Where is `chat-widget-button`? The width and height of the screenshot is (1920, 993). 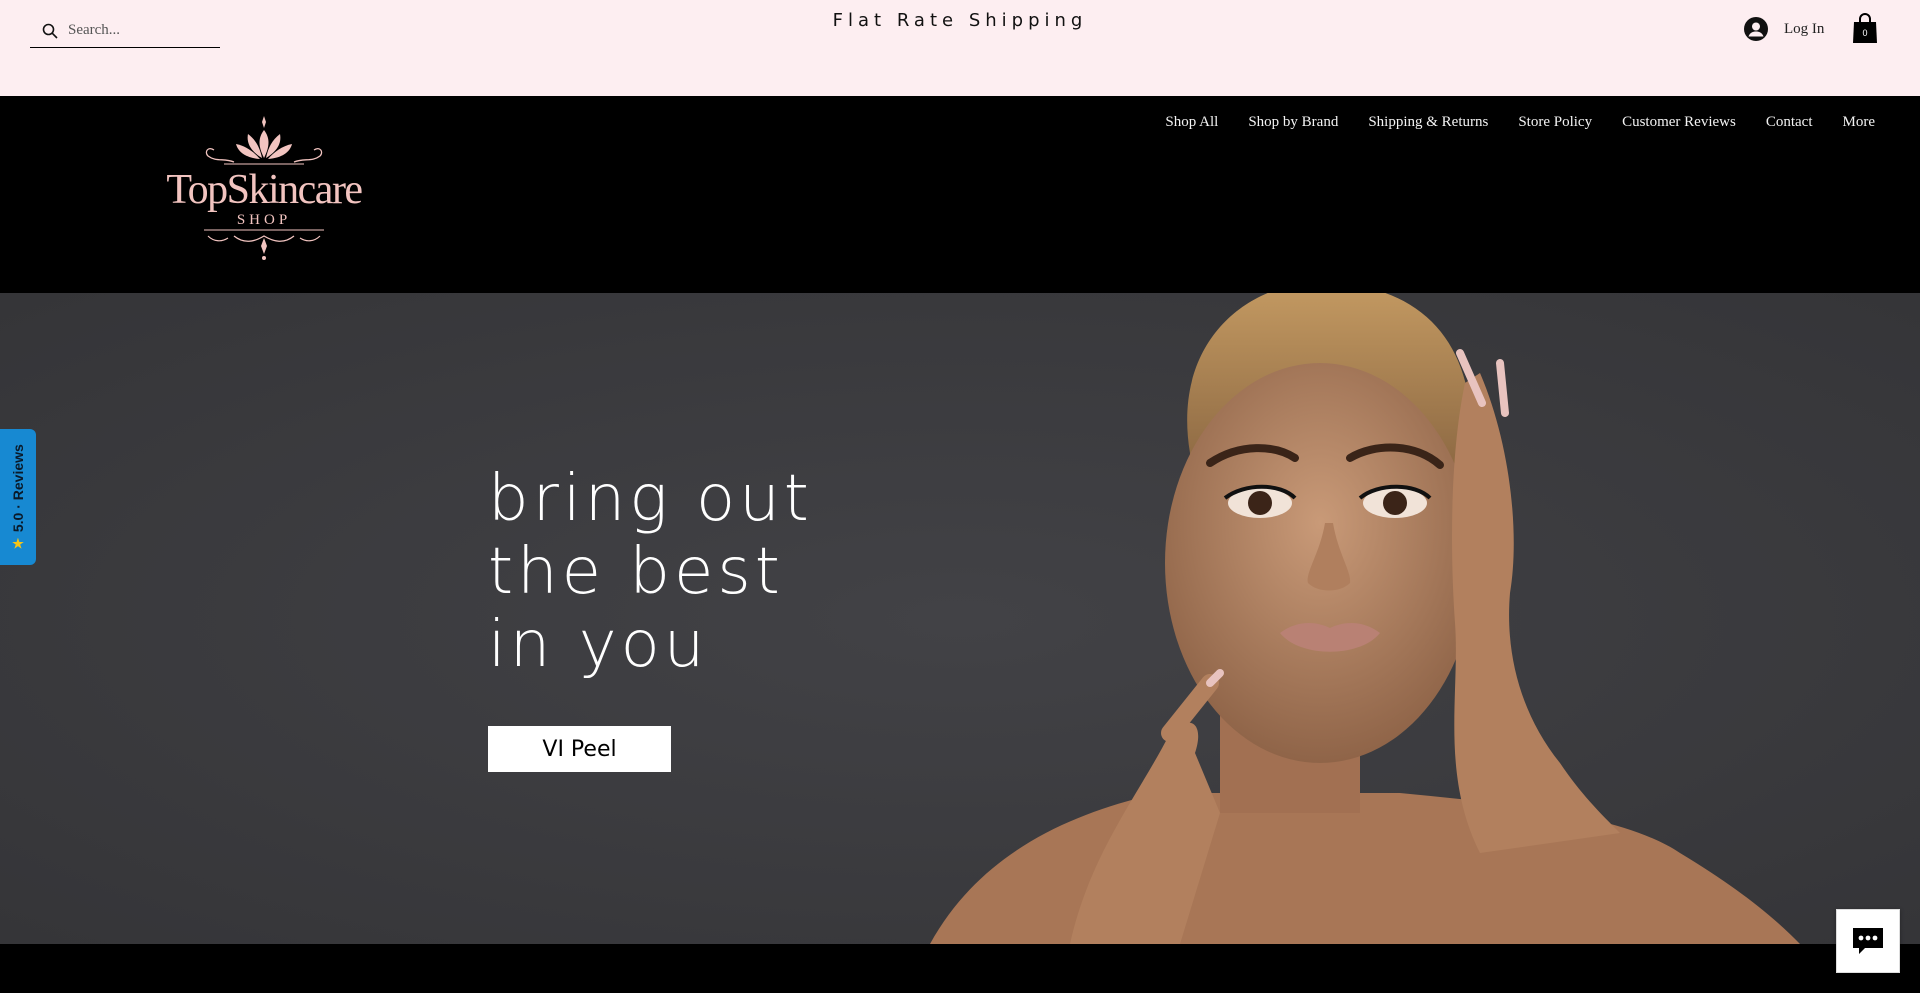 chat-widget-button is located at coordinates (1868, 941).